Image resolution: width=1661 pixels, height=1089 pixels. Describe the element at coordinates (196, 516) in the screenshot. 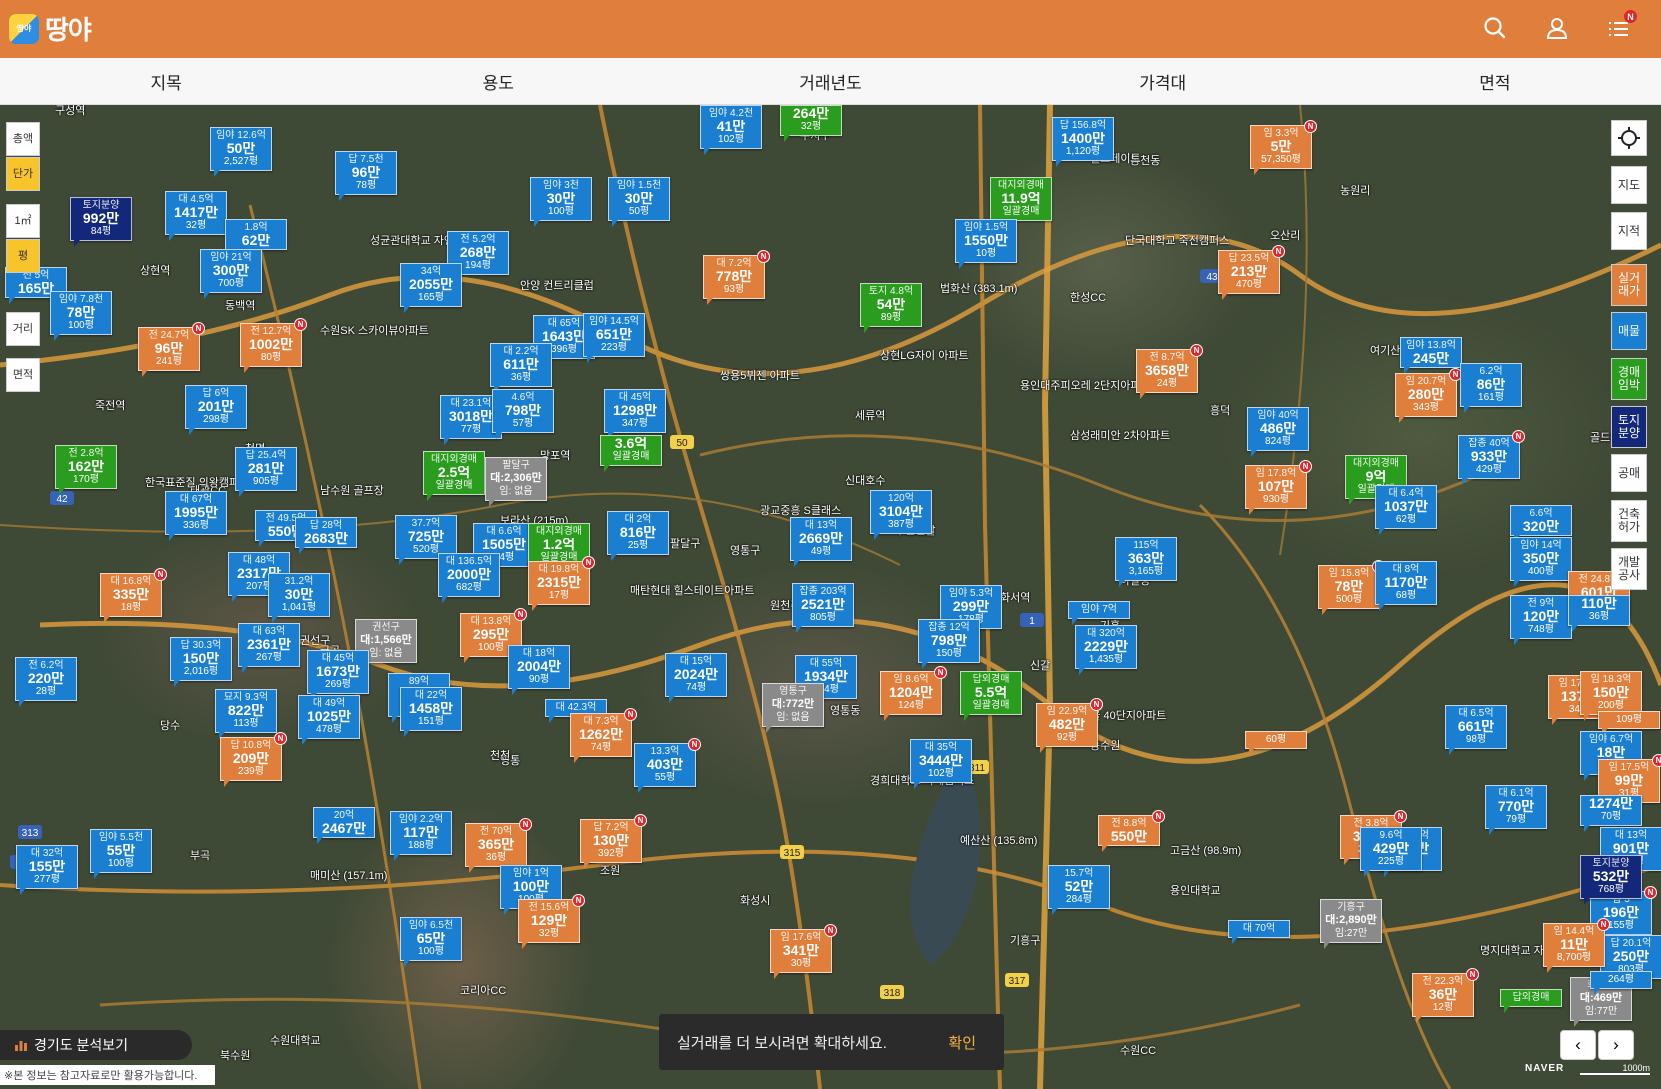

I see `price-marker: 대 67억 1995만 336평` at that location.